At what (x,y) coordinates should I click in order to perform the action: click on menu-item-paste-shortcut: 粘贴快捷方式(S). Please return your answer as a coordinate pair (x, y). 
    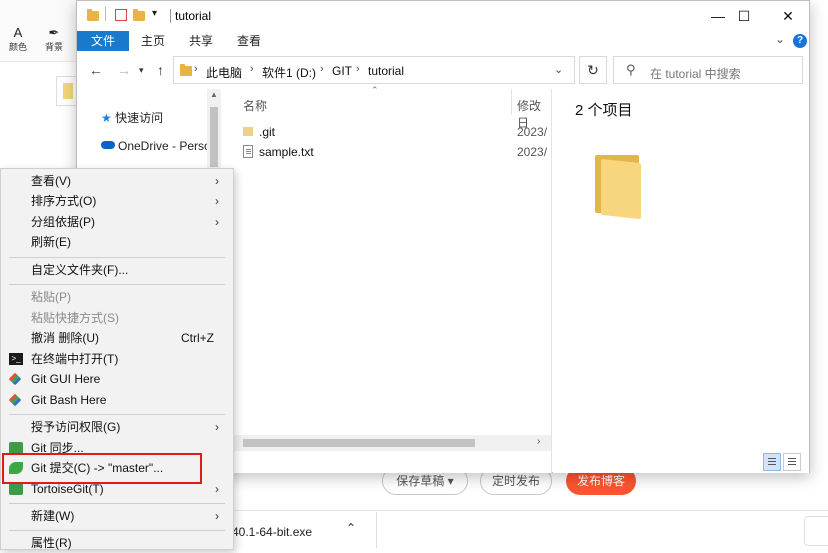
    Looking at the image, I should click on (117, 318).